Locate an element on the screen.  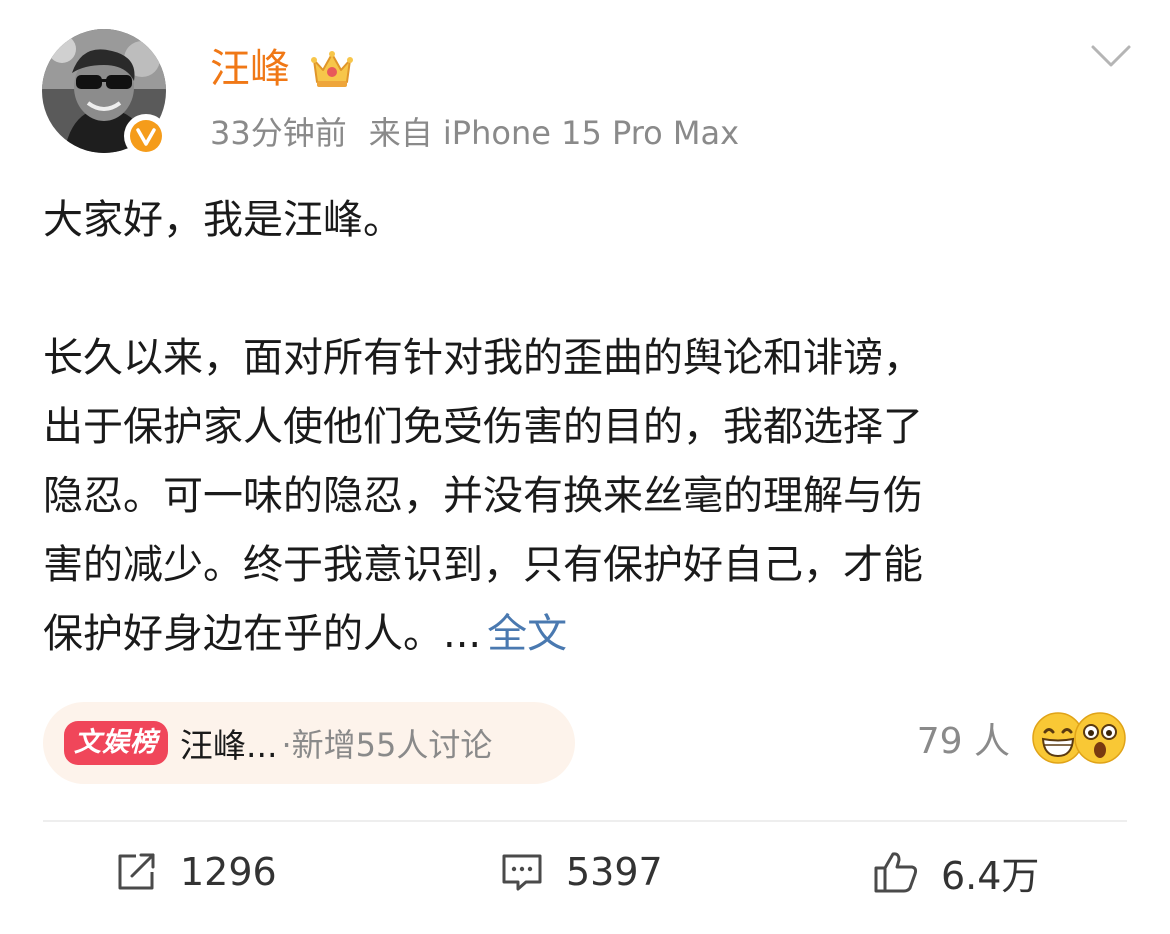
repost-count: 1296 is located at coordinates (228, 872).